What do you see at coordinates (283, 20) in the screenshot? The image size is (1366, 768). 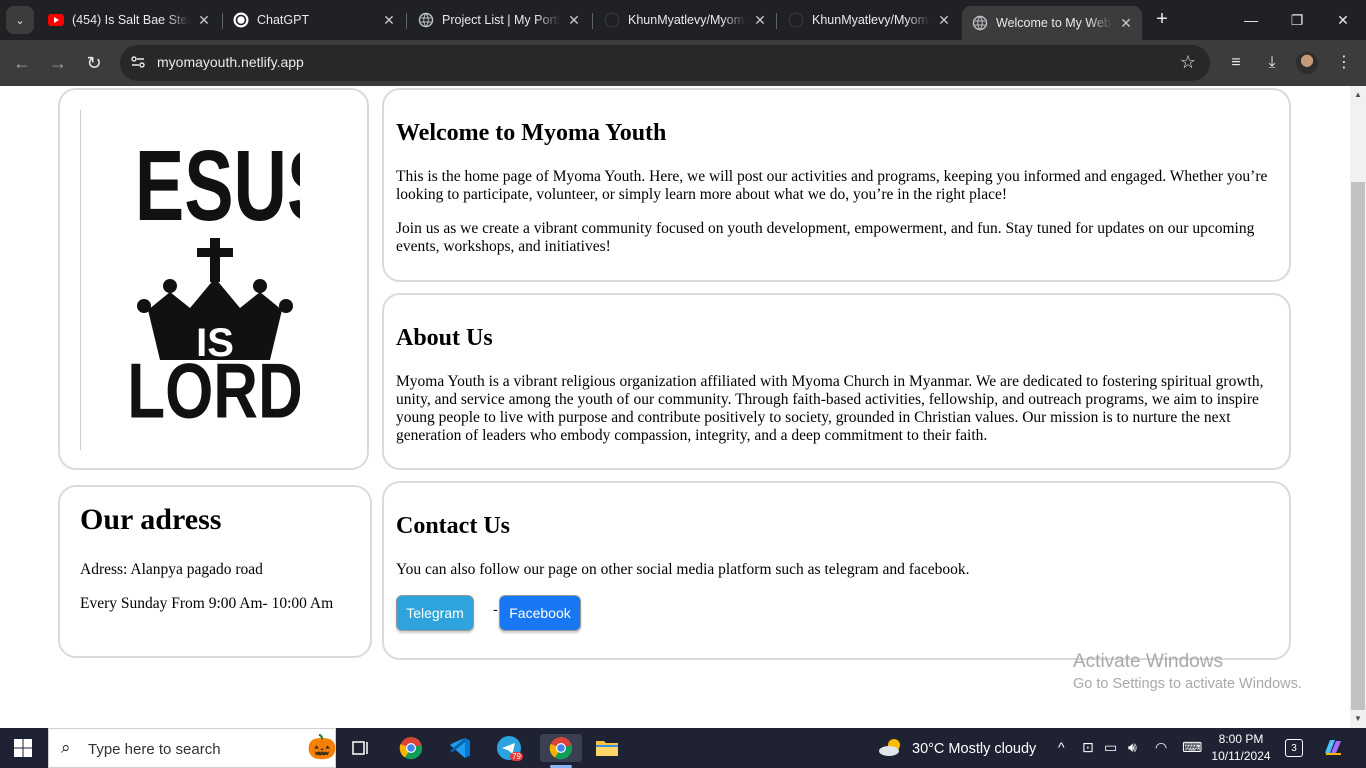 I see `tab-title: ChatGPT` at bounding box center [283, 20].